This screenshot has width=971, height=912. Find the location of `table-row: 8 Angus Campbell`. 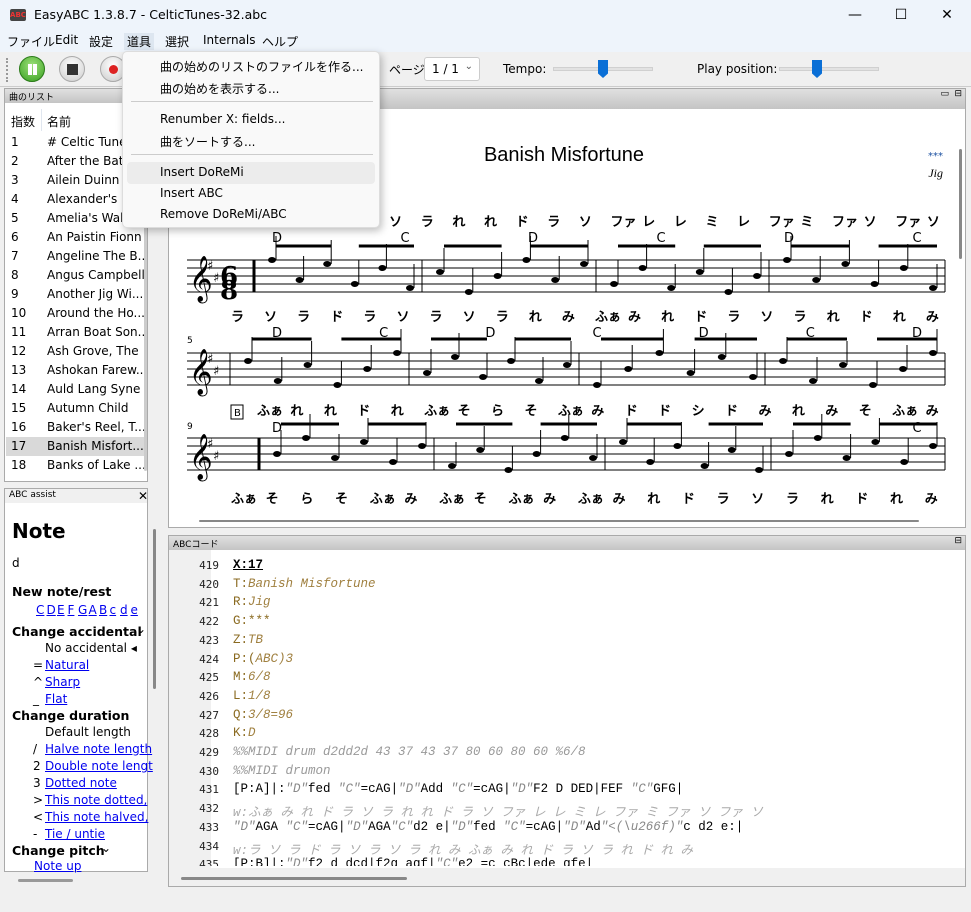

table-row: 8 Angus Campbell is located at coordinates (76, 275).